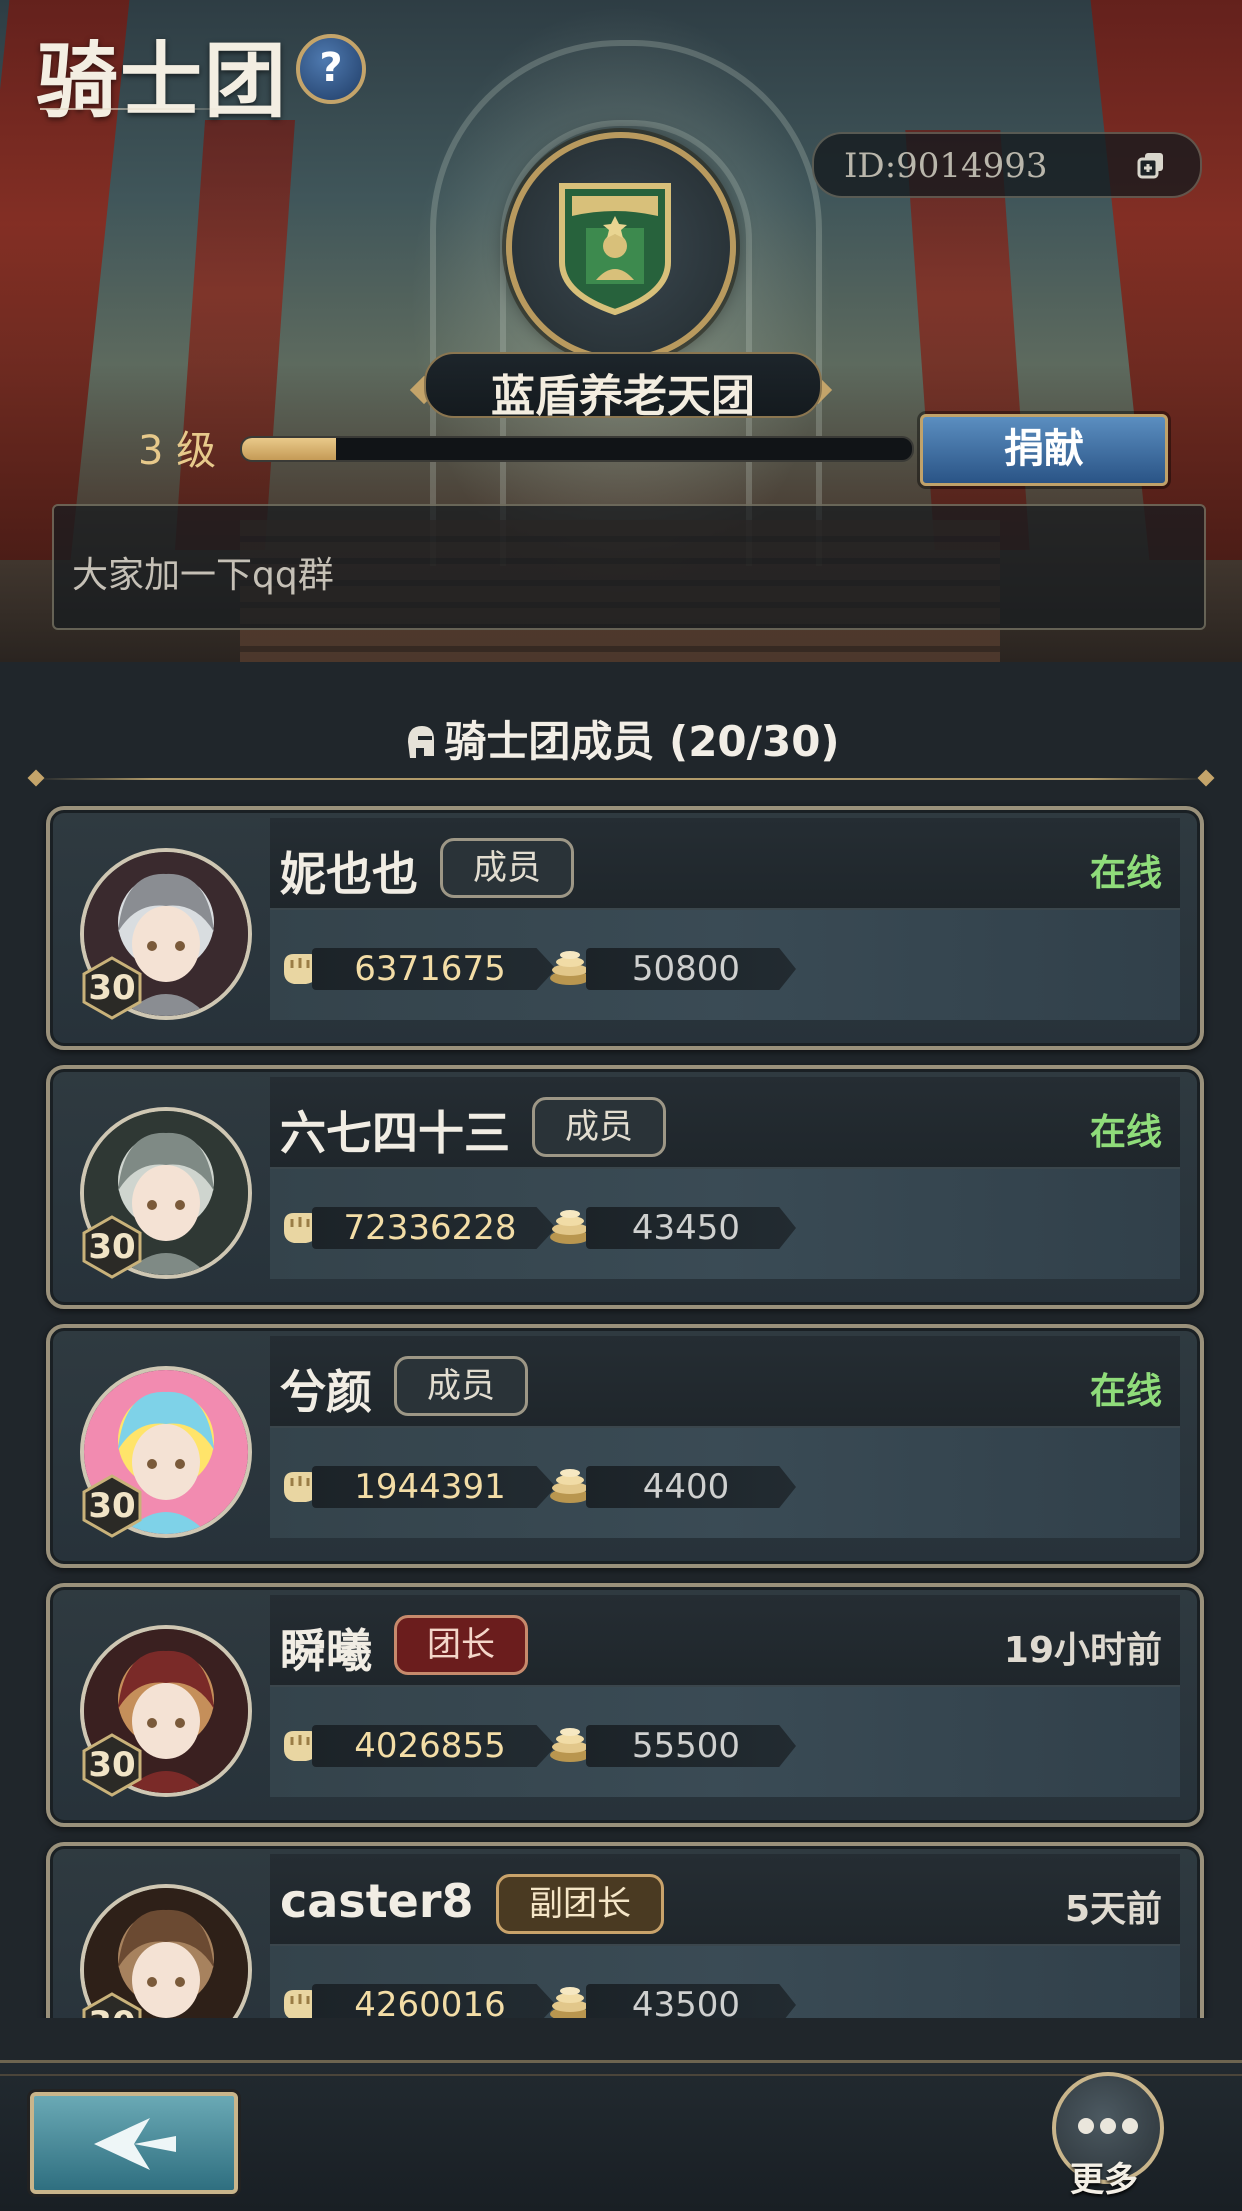 The width and height of the screenshot is (1242, 2211). What do you see at coordinates (331, 69) in the screenshot?
I see `help-button: ?` at bounding box center [331, 69].